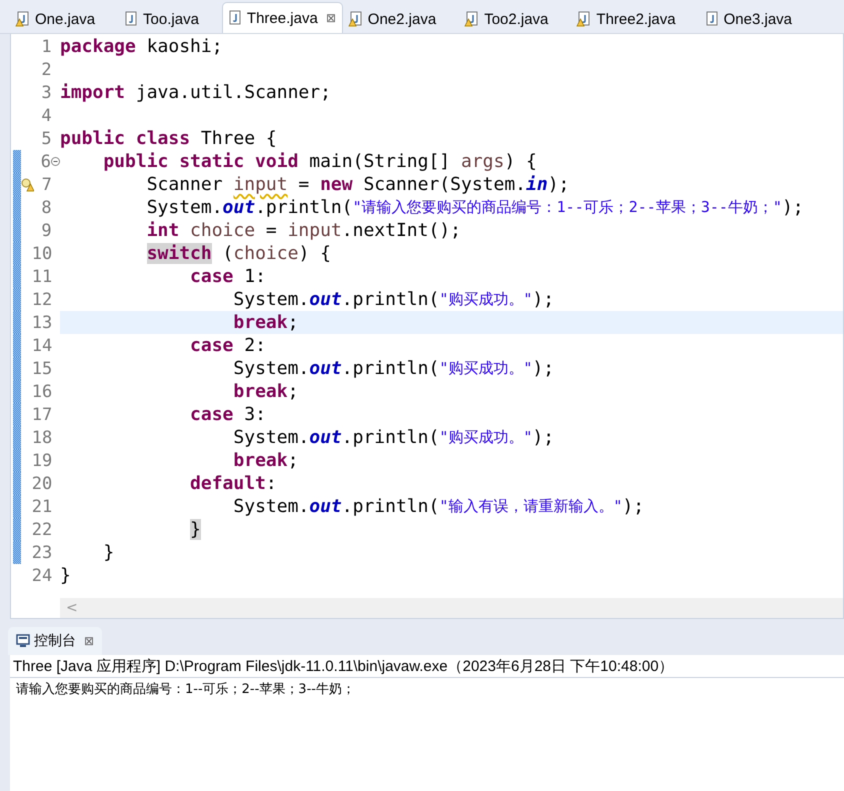 The height and width of the screenshot is (791, 844). I want to click on line-number: 14, so click(42, 346).